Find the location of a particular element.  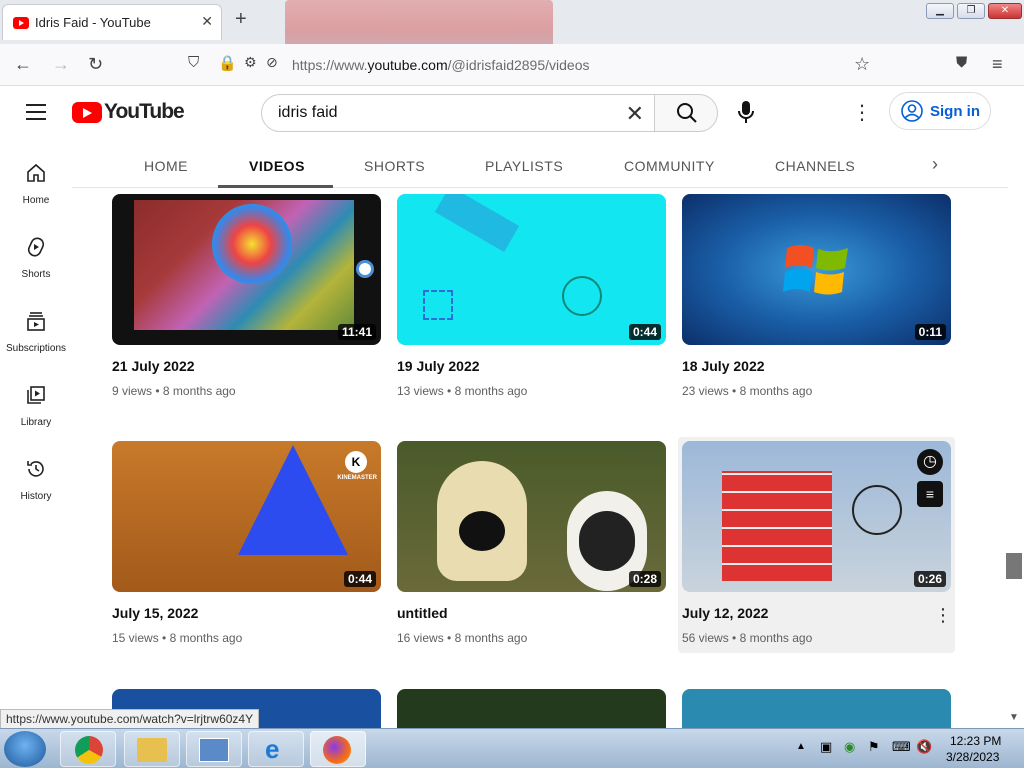

sidebar-item-shorts: Shorts is located at coordinates (36, 258).